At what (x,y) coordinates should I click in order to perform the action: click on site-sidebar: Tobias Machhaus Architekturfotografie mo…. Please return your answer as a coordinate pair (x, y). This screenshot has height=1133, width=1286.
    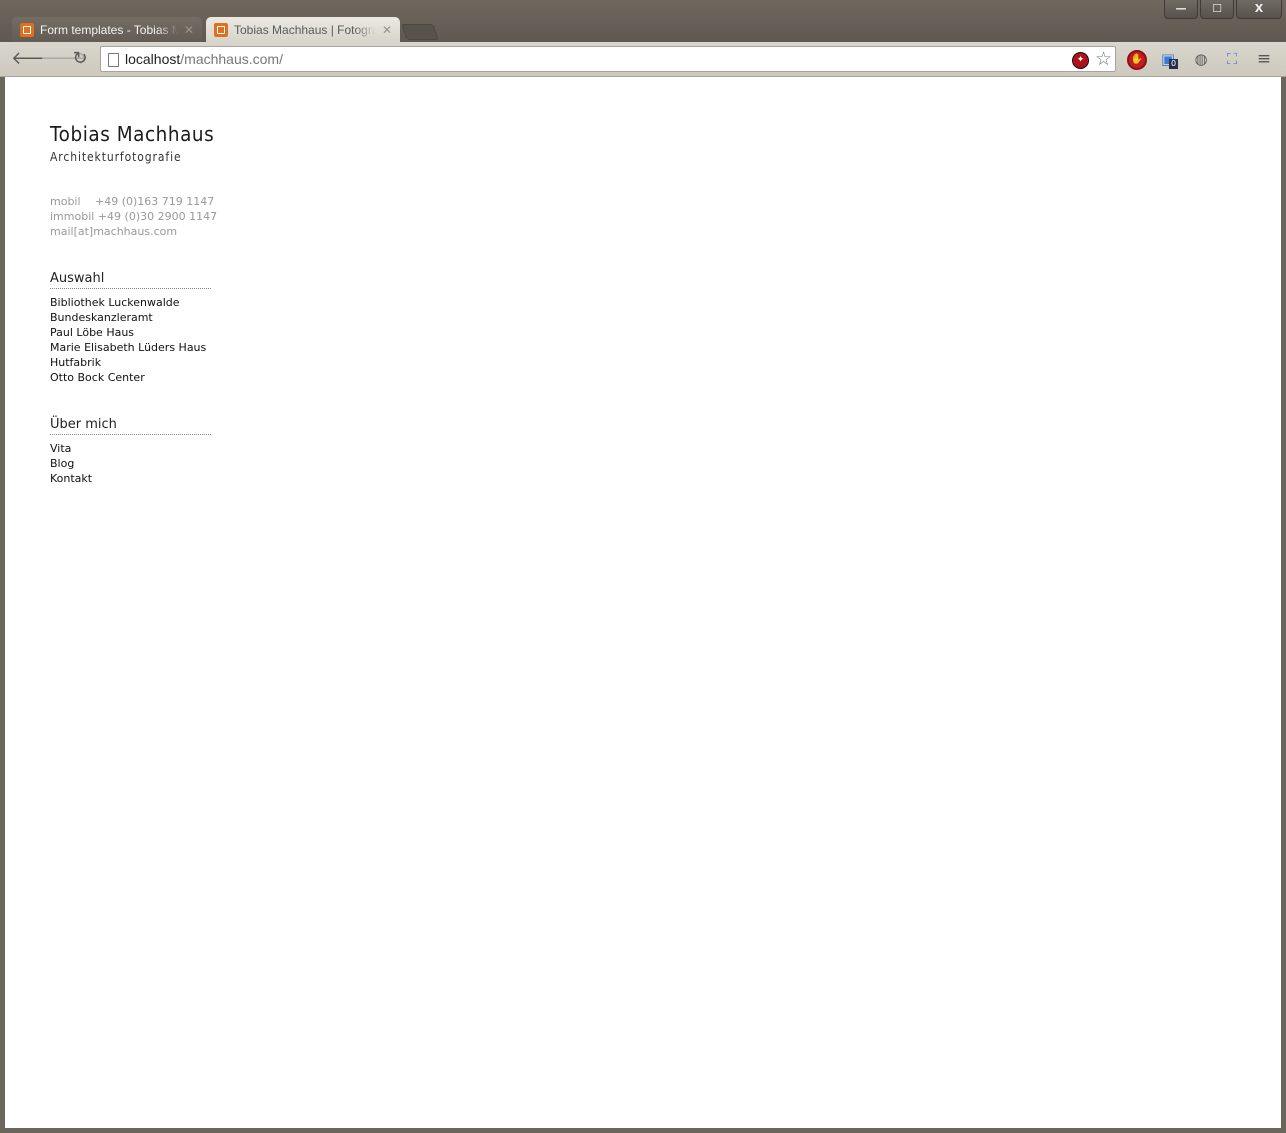
    Looking at the image, I should click on (150, 304).